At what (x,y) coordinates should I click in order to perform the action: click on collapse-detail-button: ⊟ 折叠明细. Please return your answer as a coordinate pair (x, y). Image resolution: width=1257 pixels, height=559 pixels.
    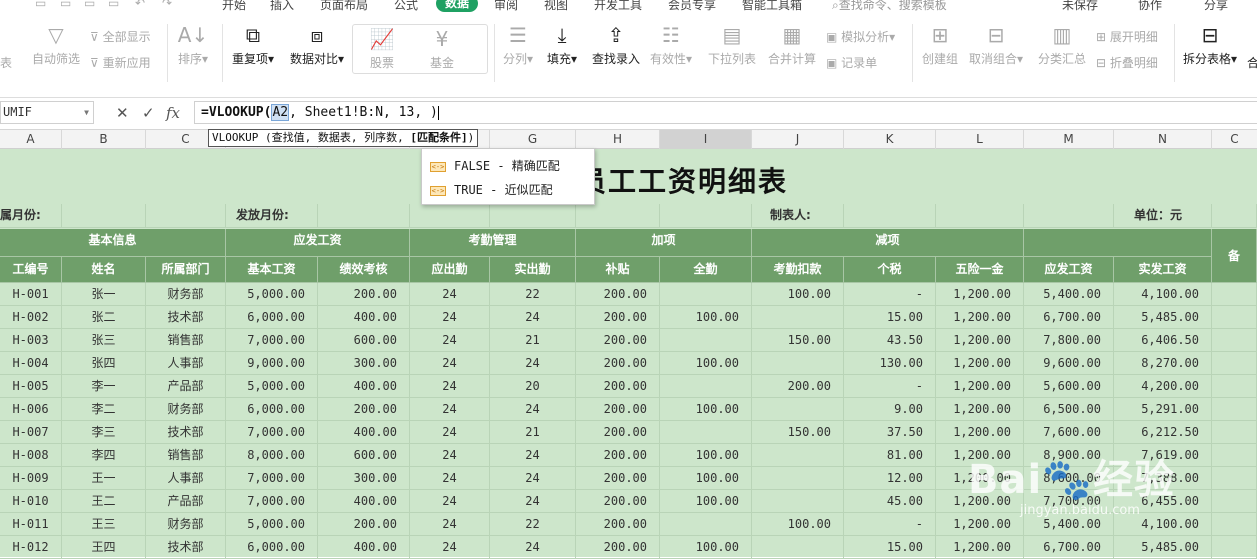
    Looking at the image, I should click on (1127, 62).